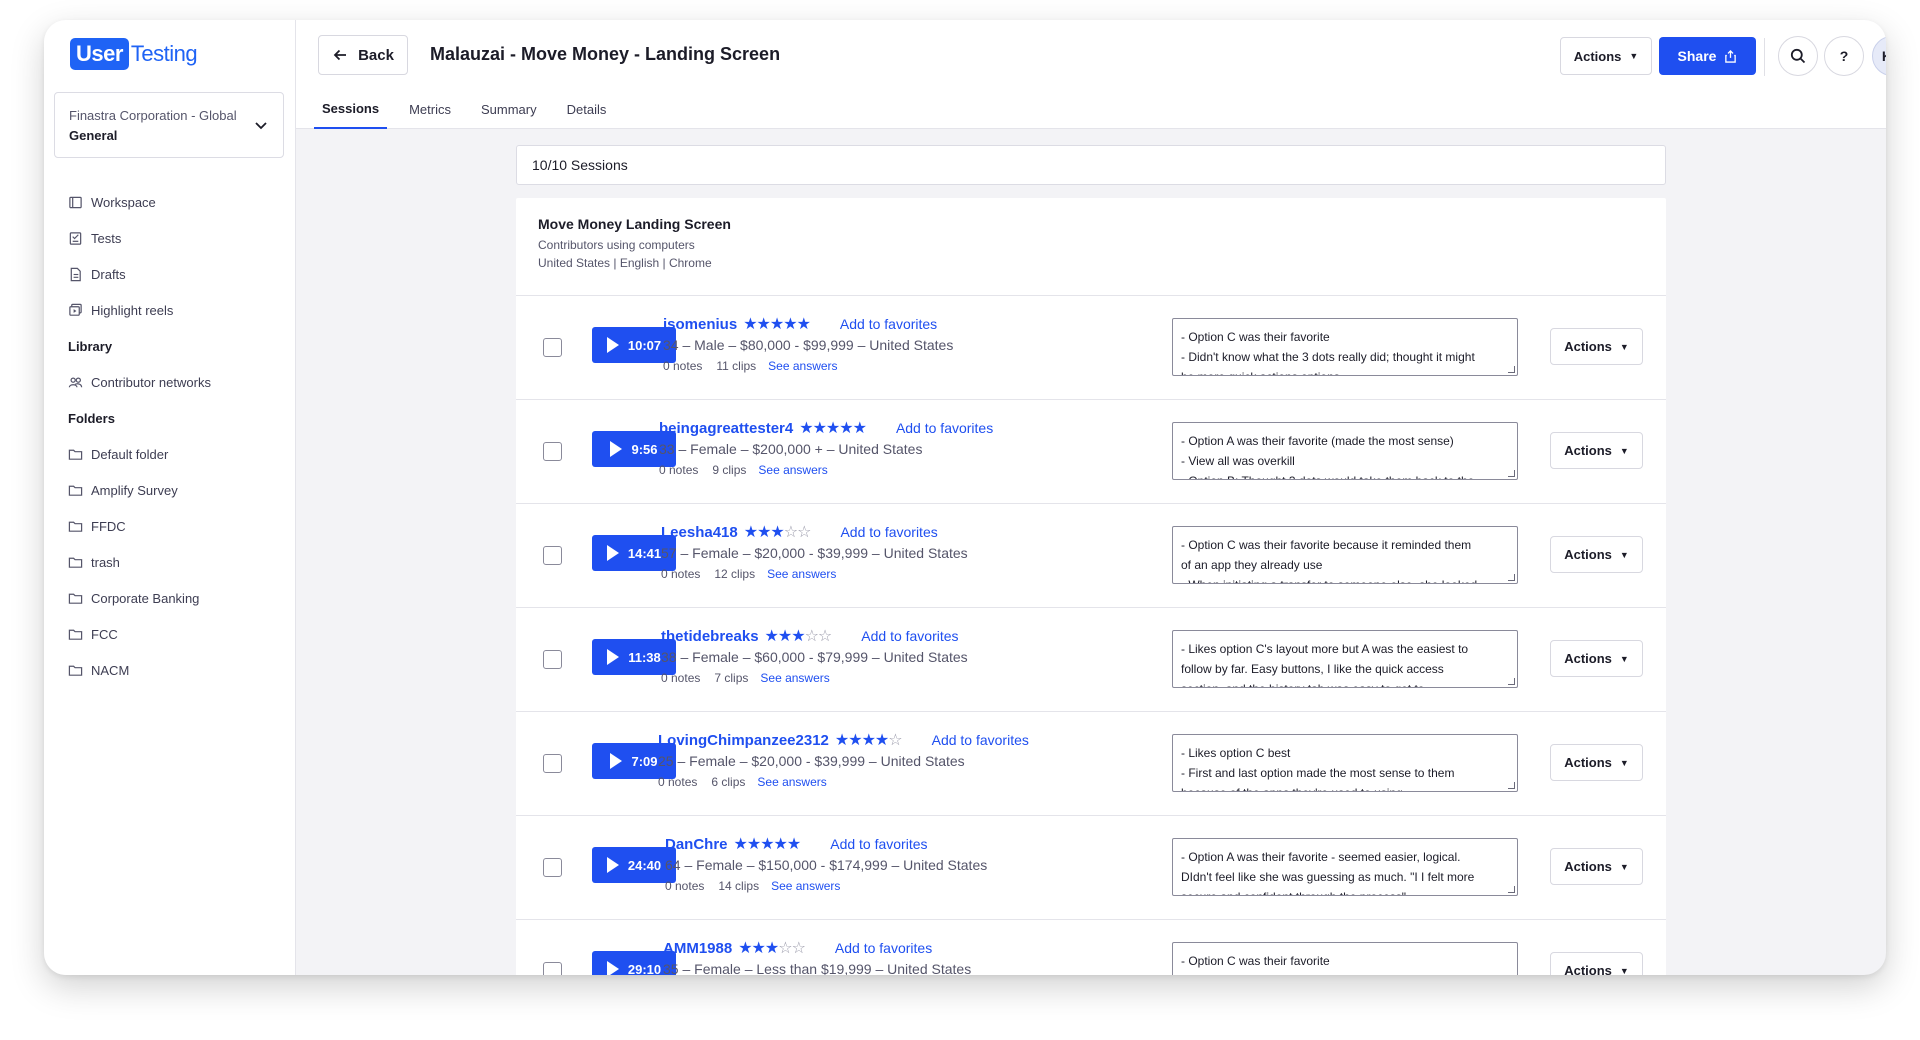 This screenshot has height=1040, width=1920. Describe the element at coordinates (363, 55) in the screenshot. I see `back-button: Back` at that location.